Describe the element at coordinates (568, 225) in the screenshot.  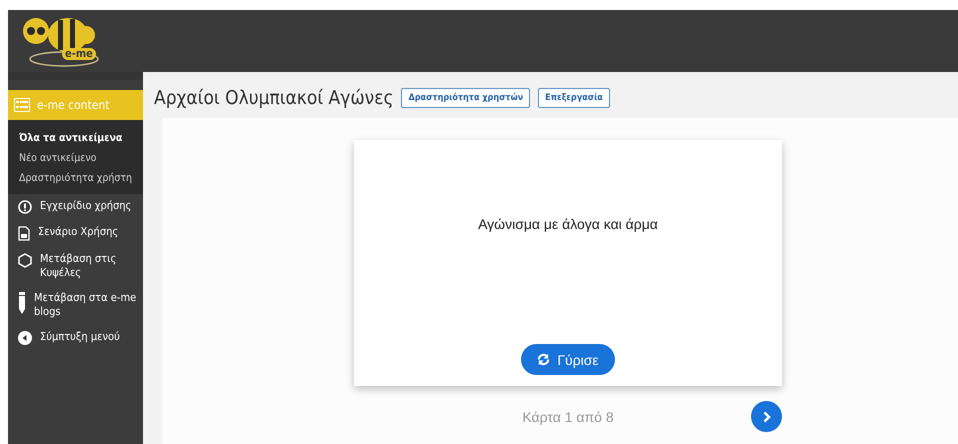
I see `card-text: Αγώνισμα με άλογα και άρμα` at that location.